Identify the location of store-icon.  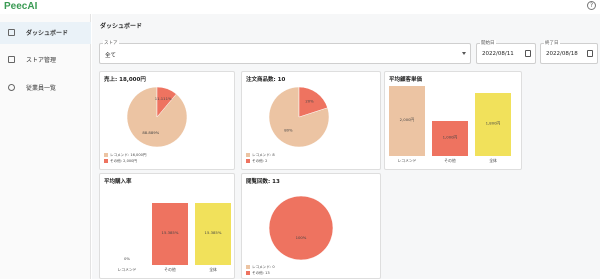
(11, 59).